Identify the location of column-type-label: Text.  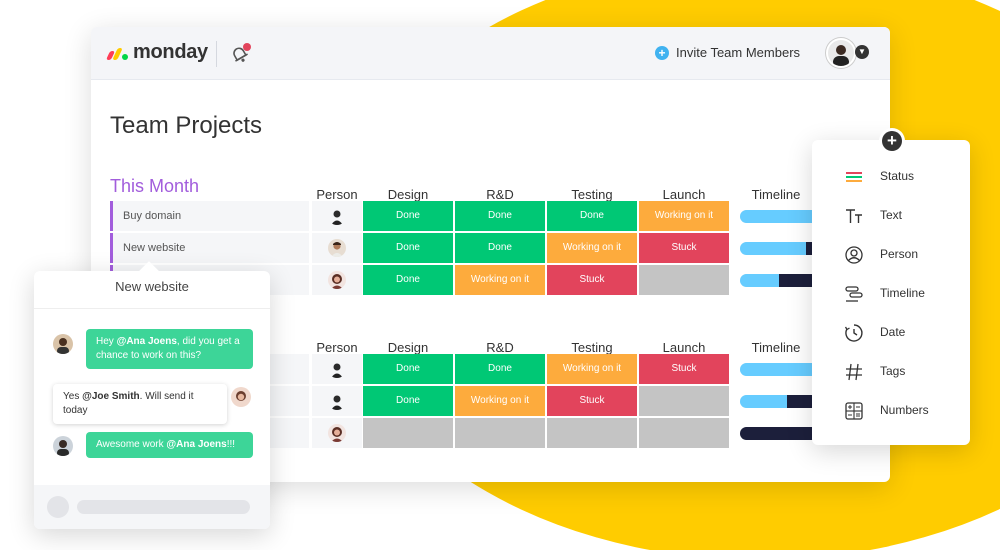
(891, 215).